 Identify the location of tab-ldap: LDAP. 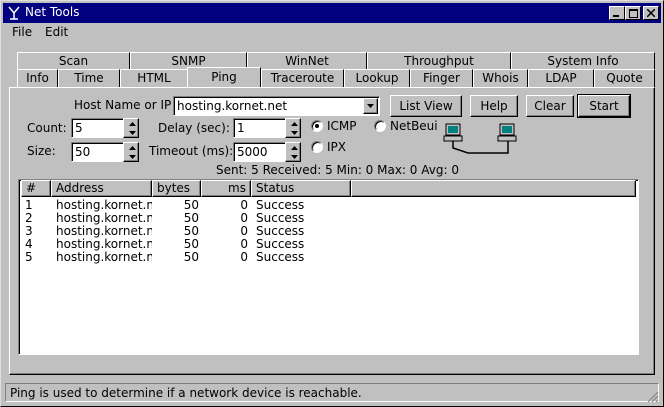
(561, 78).